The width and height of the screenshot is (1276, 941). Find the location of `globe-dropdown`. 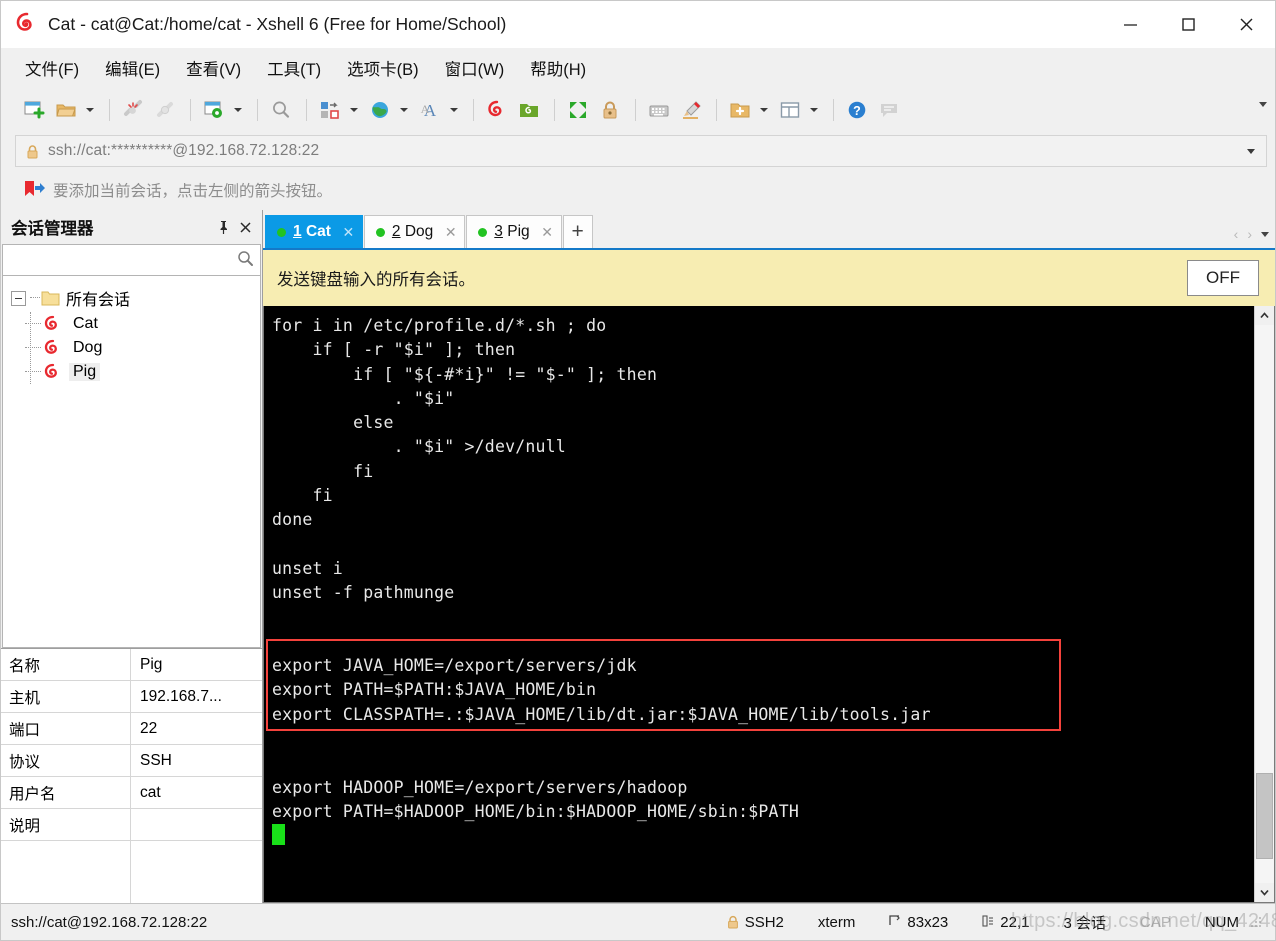

globe-dropdown is located at coordinates (403, 110).